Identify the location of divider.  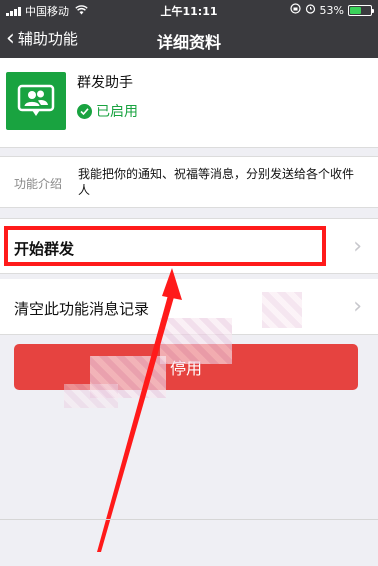
(189, 519).